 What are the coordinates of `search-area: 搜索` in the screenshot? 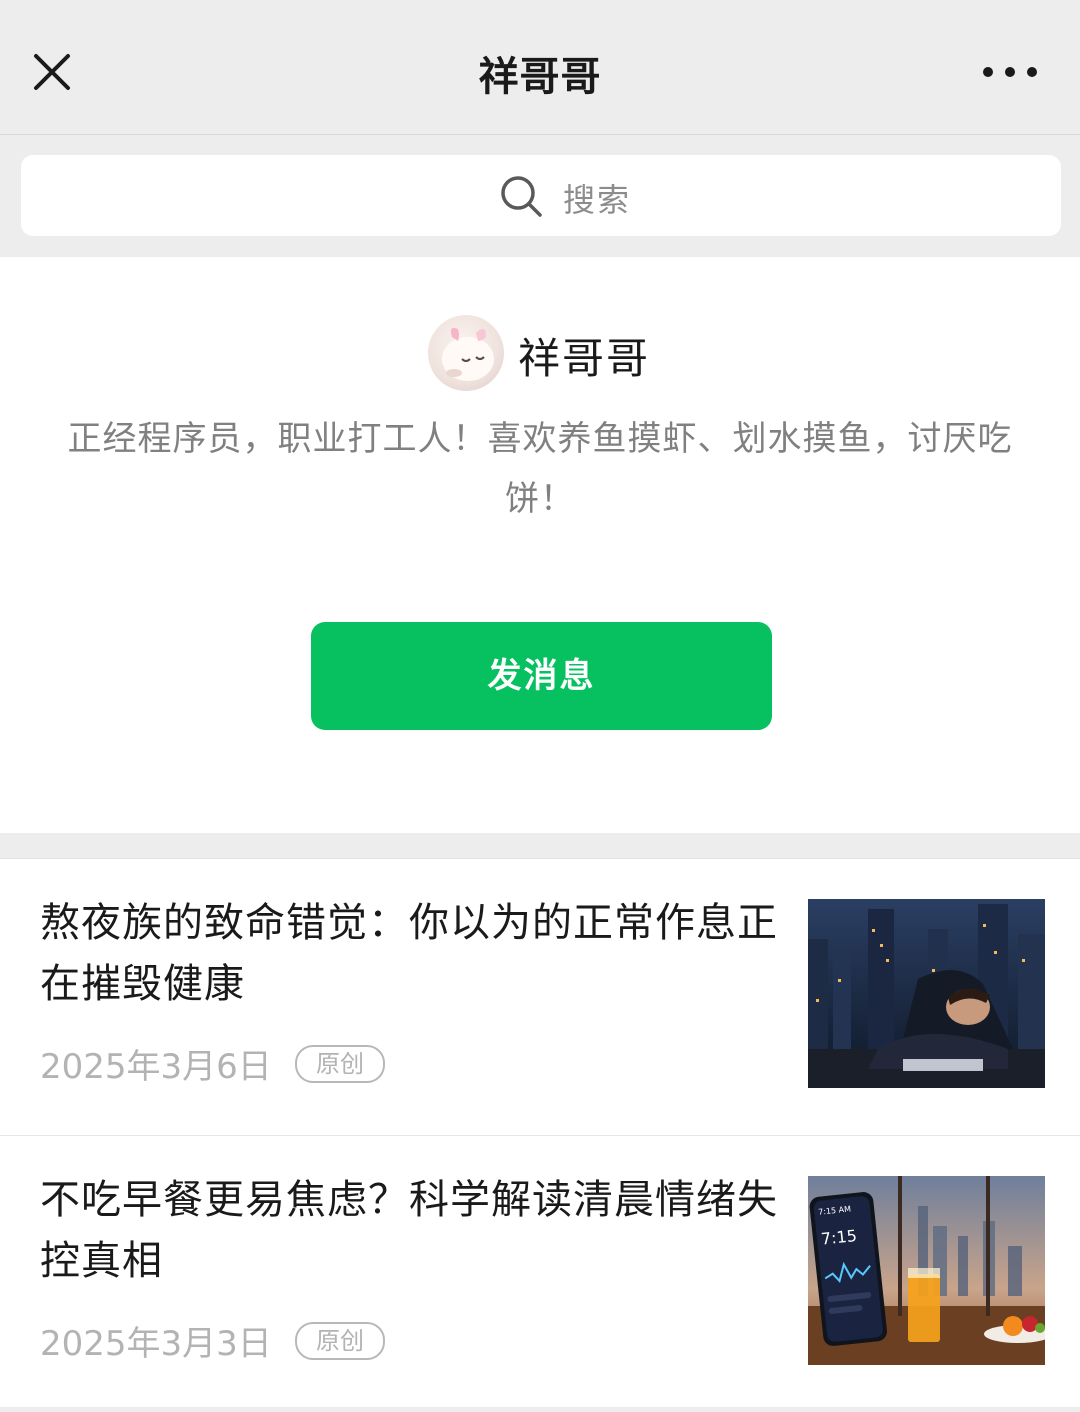 It's located at (540, 195).